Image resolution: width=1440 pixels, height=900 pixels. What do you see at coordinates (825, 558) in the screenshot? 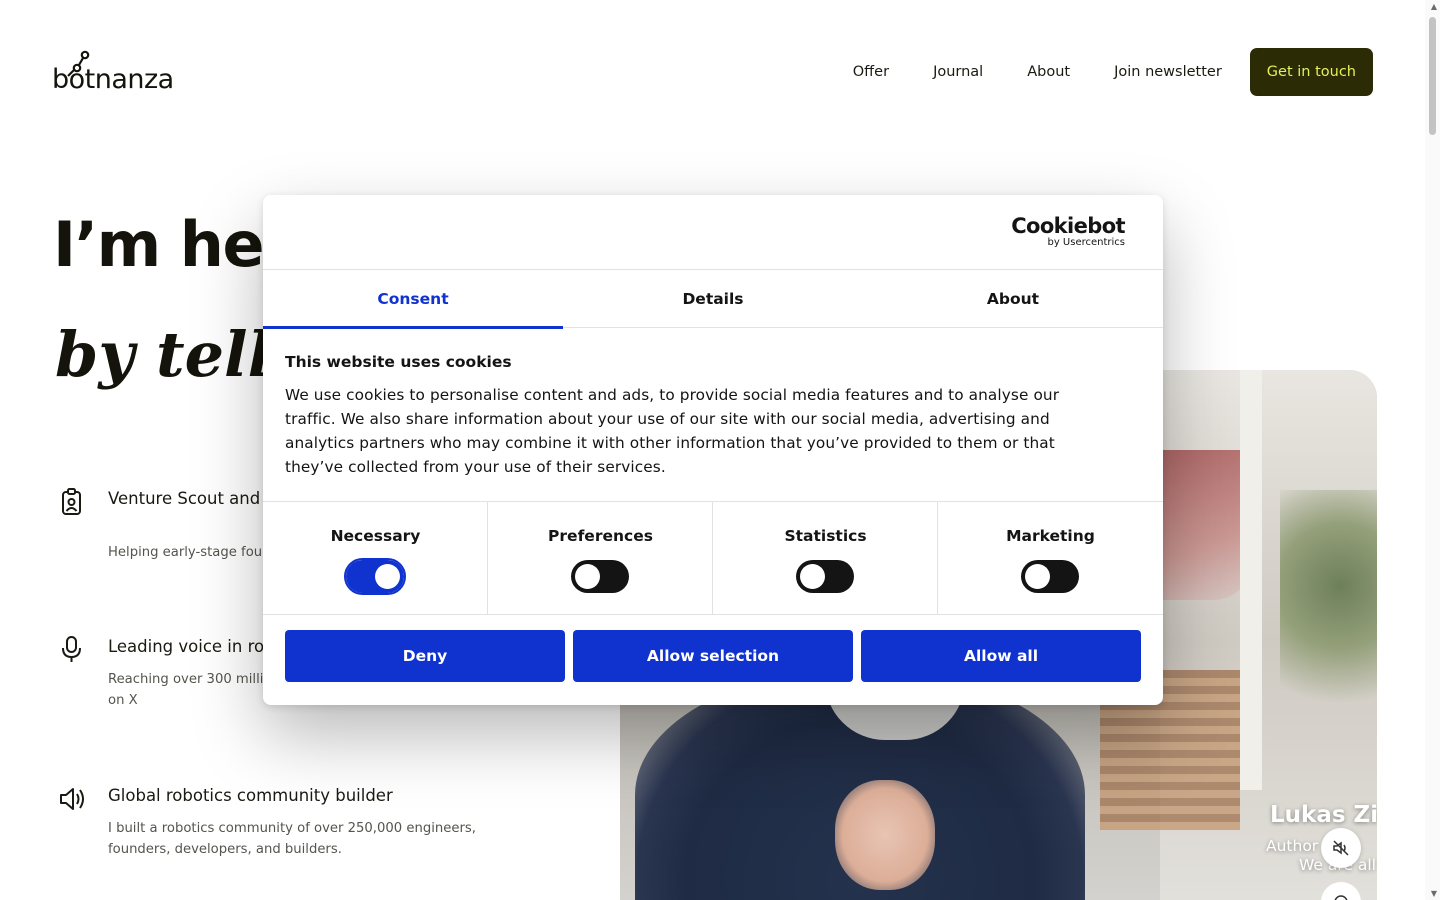
I see `toggle-statistics-cell: Statistics` at bounding box center [825, 558].